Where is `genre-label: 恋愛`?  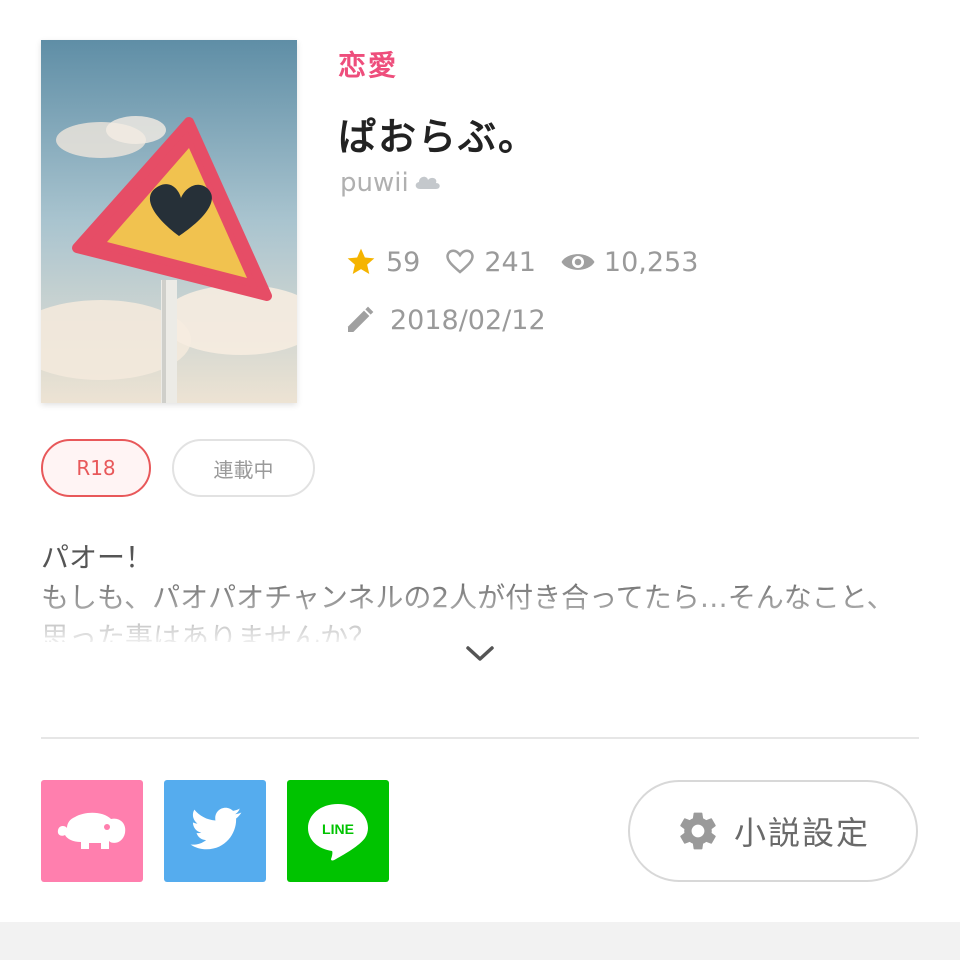 genre-label: 恋愛 is located at coordinates (368, 64).